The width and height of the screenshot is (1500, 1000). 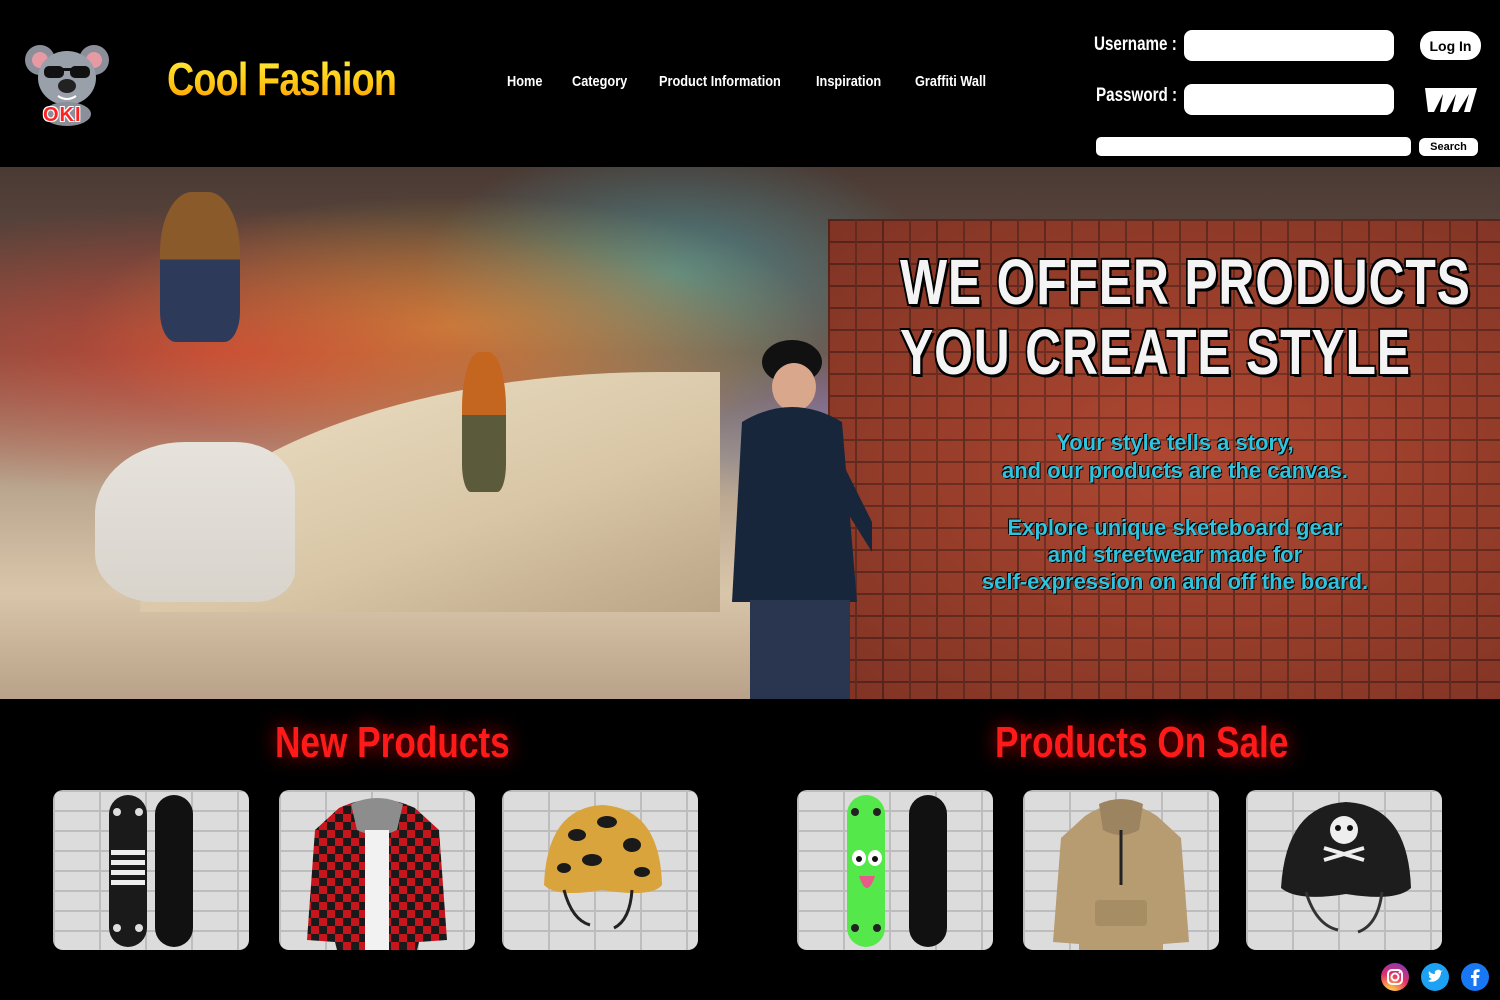 What do you see at coordinates (195, 522) in the screenshot?
I see `sitting-skater` at bounding box center [195, 522].